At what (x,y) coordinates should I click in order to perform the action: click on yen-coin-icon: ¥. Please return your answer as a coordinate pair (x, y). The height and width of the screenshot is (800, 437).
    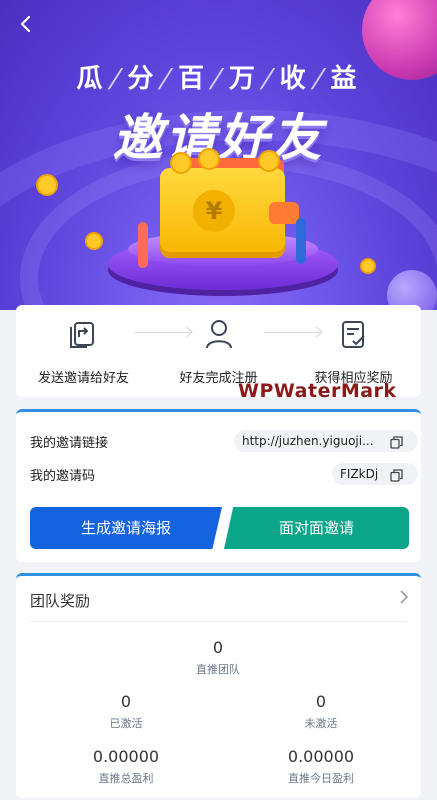
    Looking at the image, I should click on (214, 211).